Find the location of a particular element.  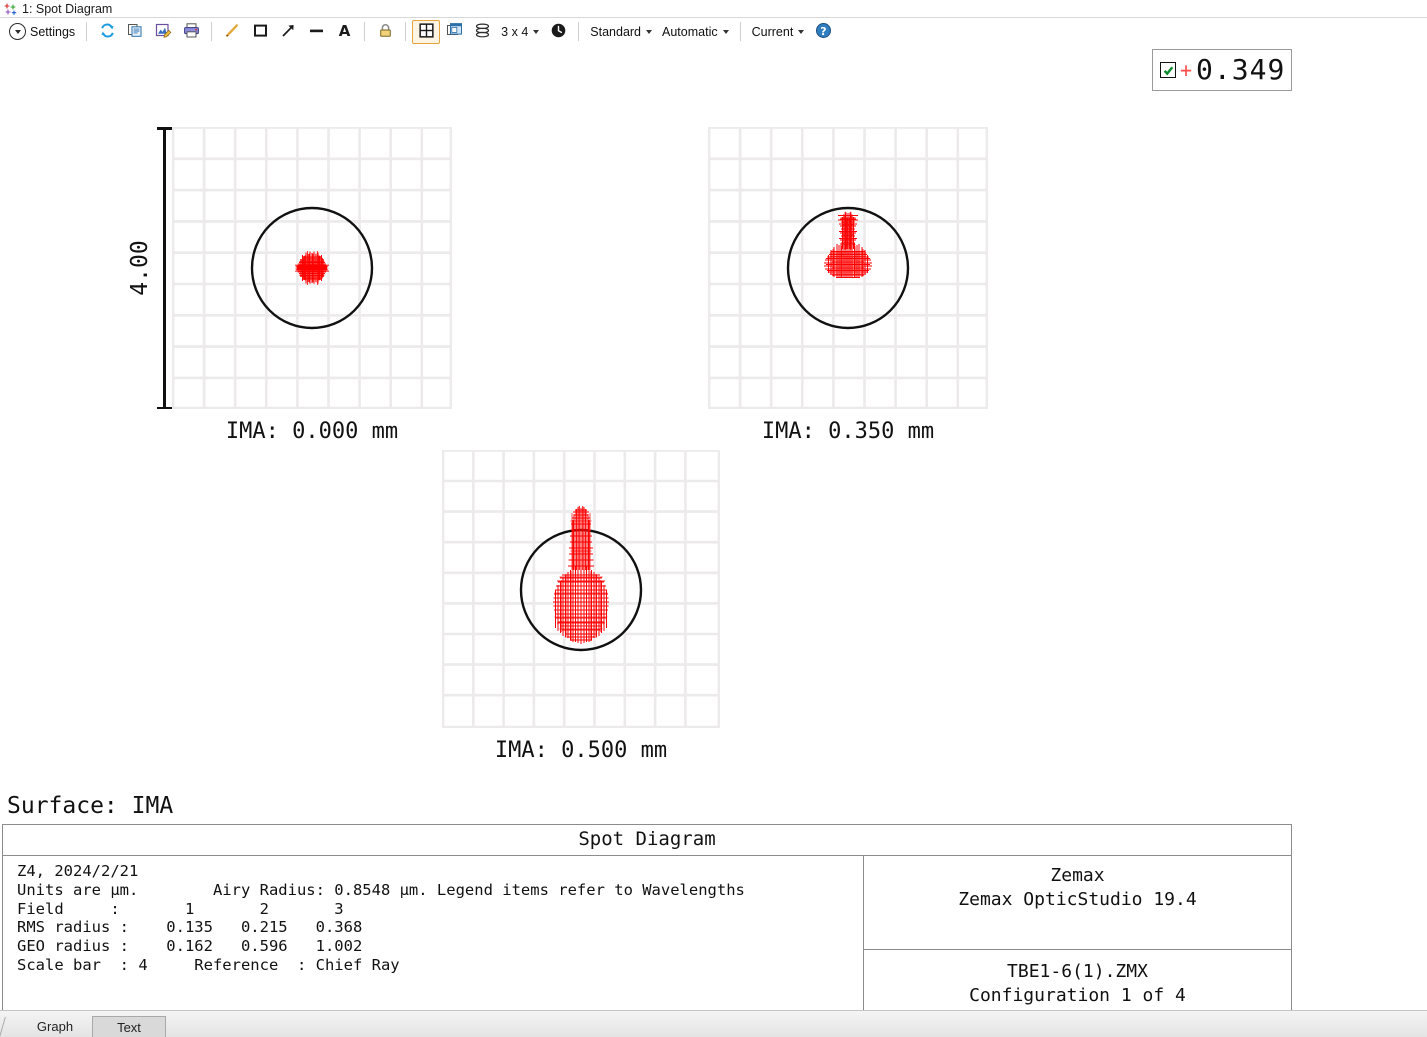

line-annotation-button is located at coordinates (232, 32).